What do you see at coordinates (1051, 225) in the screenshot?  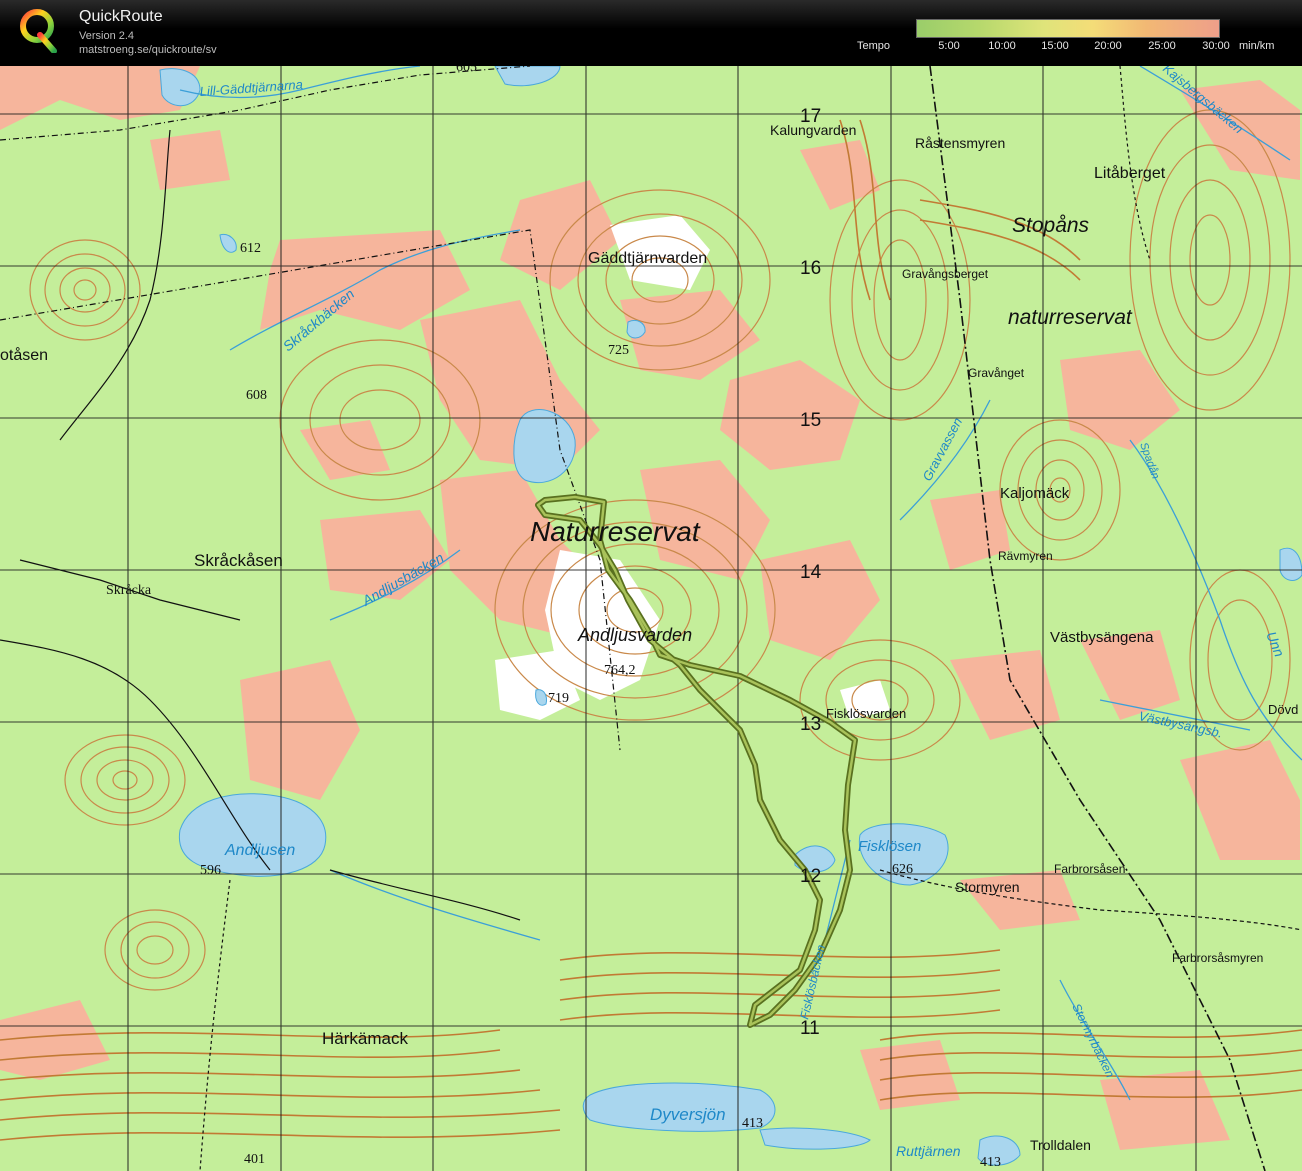 I see `place-label: Stopåns` at bounding box center [1051, 225].